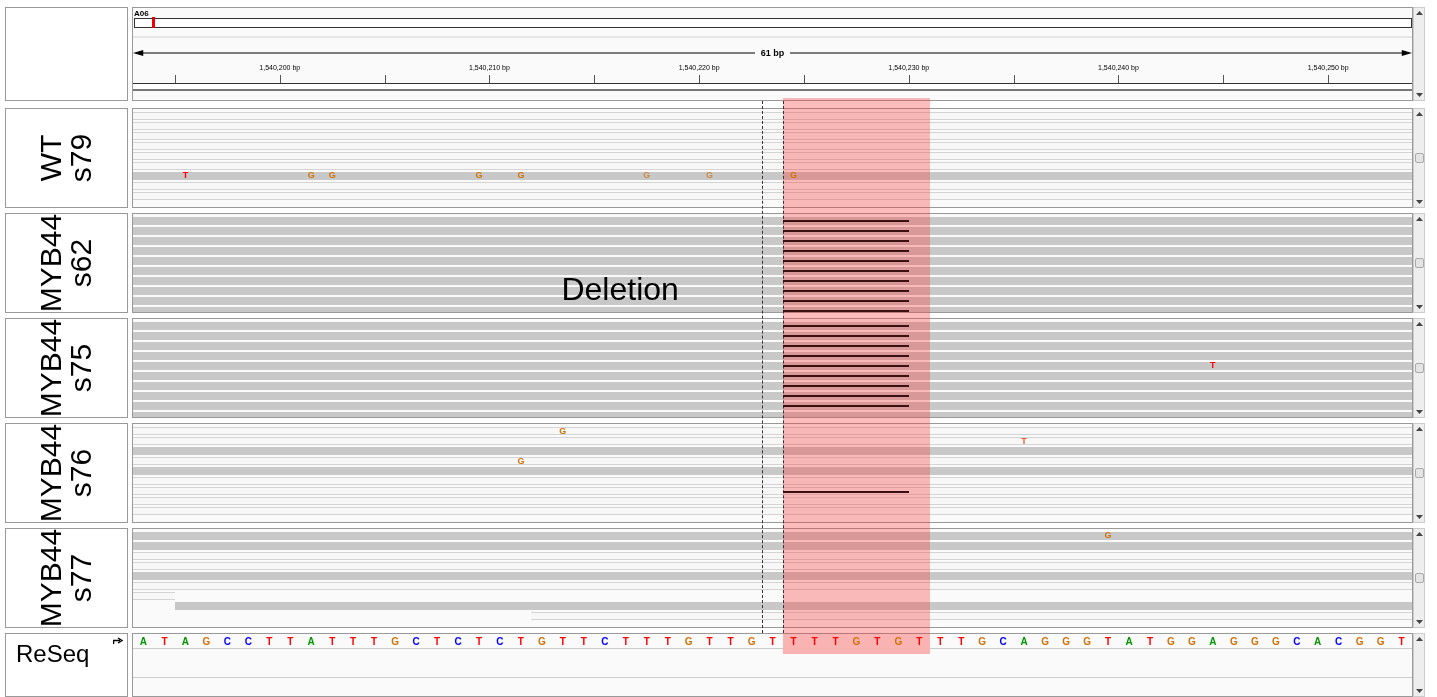 Image resolution: width=1437 pixels, height=697 pixels. Describe the element at coordinates (81, 368) in the screenshot. I see `sample-name: s75` at that location.